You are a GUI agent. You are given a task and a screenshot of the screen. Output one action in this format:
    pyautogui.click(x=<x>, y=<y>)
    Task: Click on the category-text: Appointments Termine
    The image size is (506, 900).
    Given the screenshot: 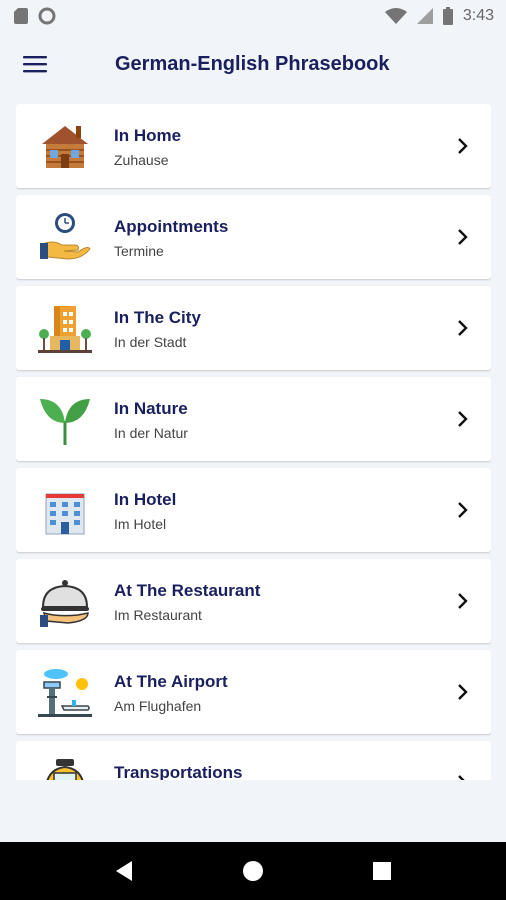 What is the action you would take?
    pyautogui.click(x=171, y=238)
    